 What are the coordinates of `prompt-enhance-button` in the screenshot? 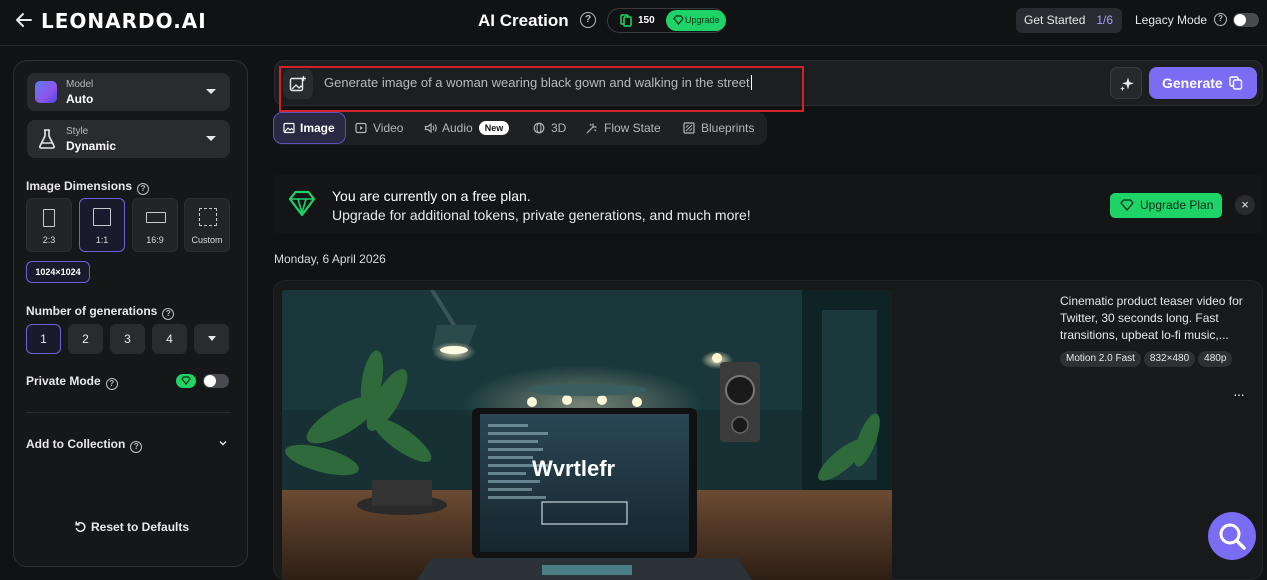 It's located at (1126, 83).